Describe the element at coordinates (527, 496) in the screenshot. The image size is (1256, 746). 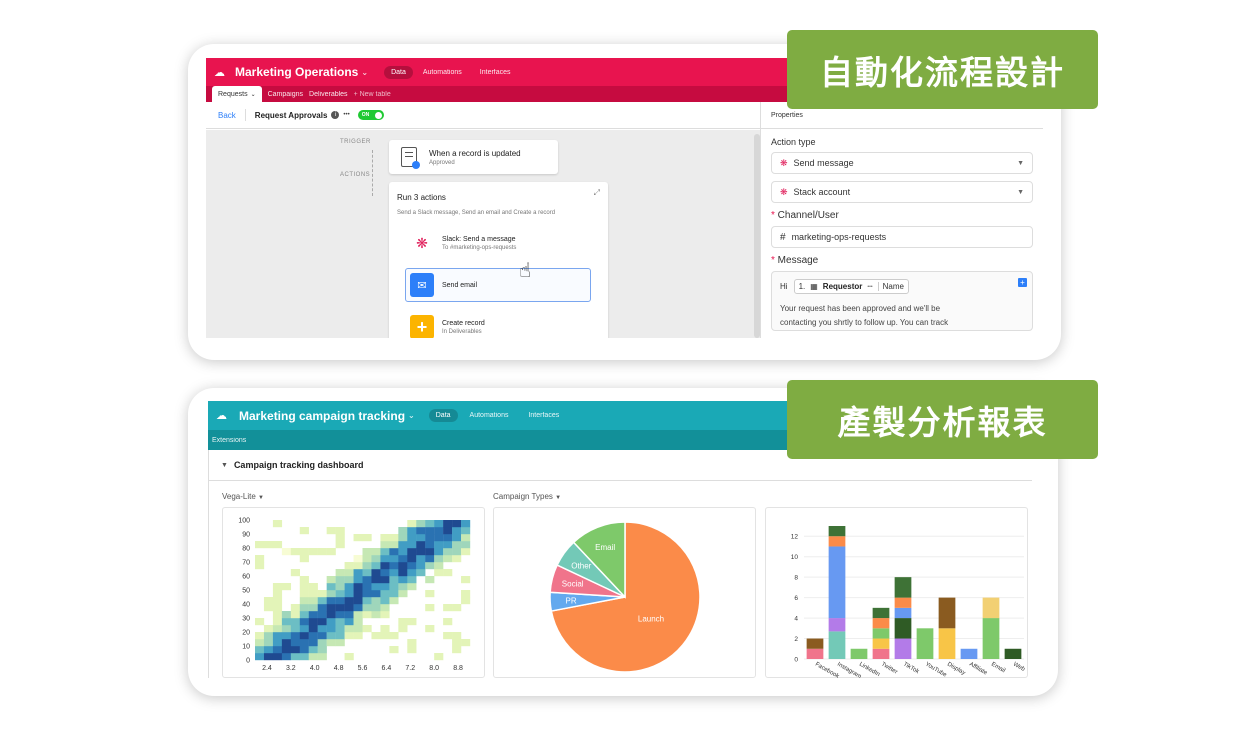
I see `panel2-label: Campaign Types ▼` at that location.